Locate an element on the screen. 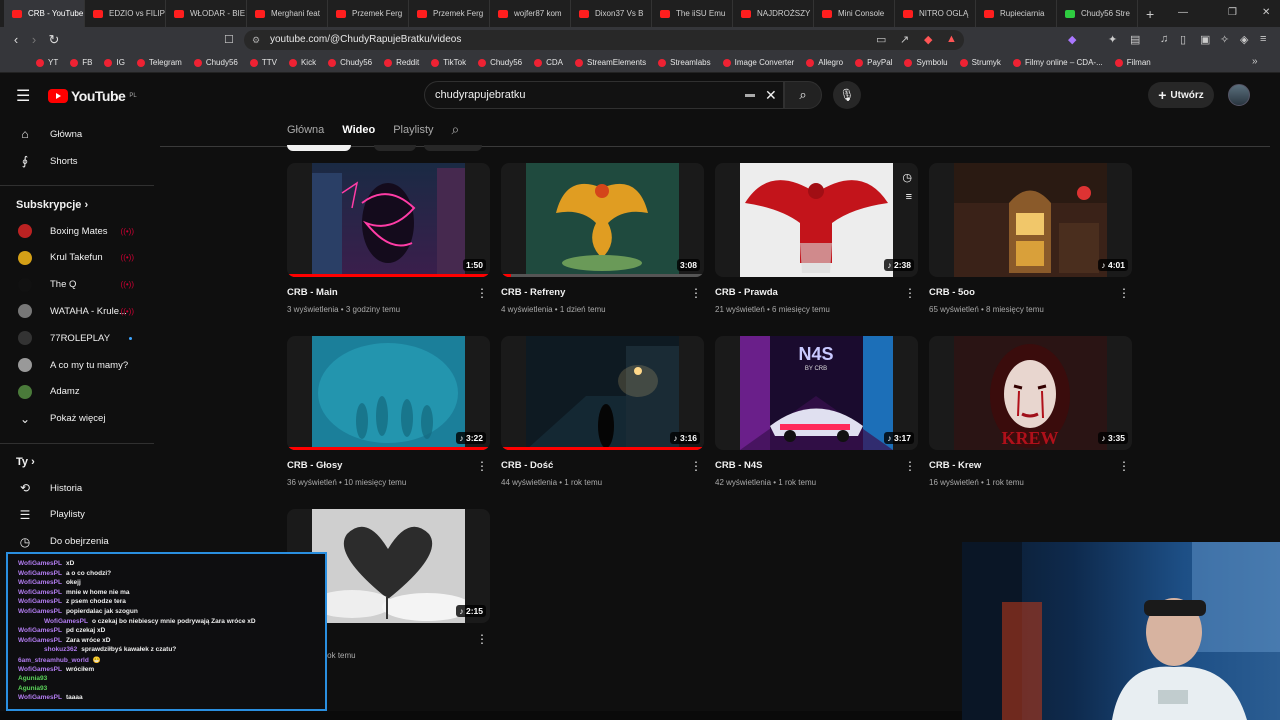  video-thumbnail: 1:50 is located at coordinates (388, 220).